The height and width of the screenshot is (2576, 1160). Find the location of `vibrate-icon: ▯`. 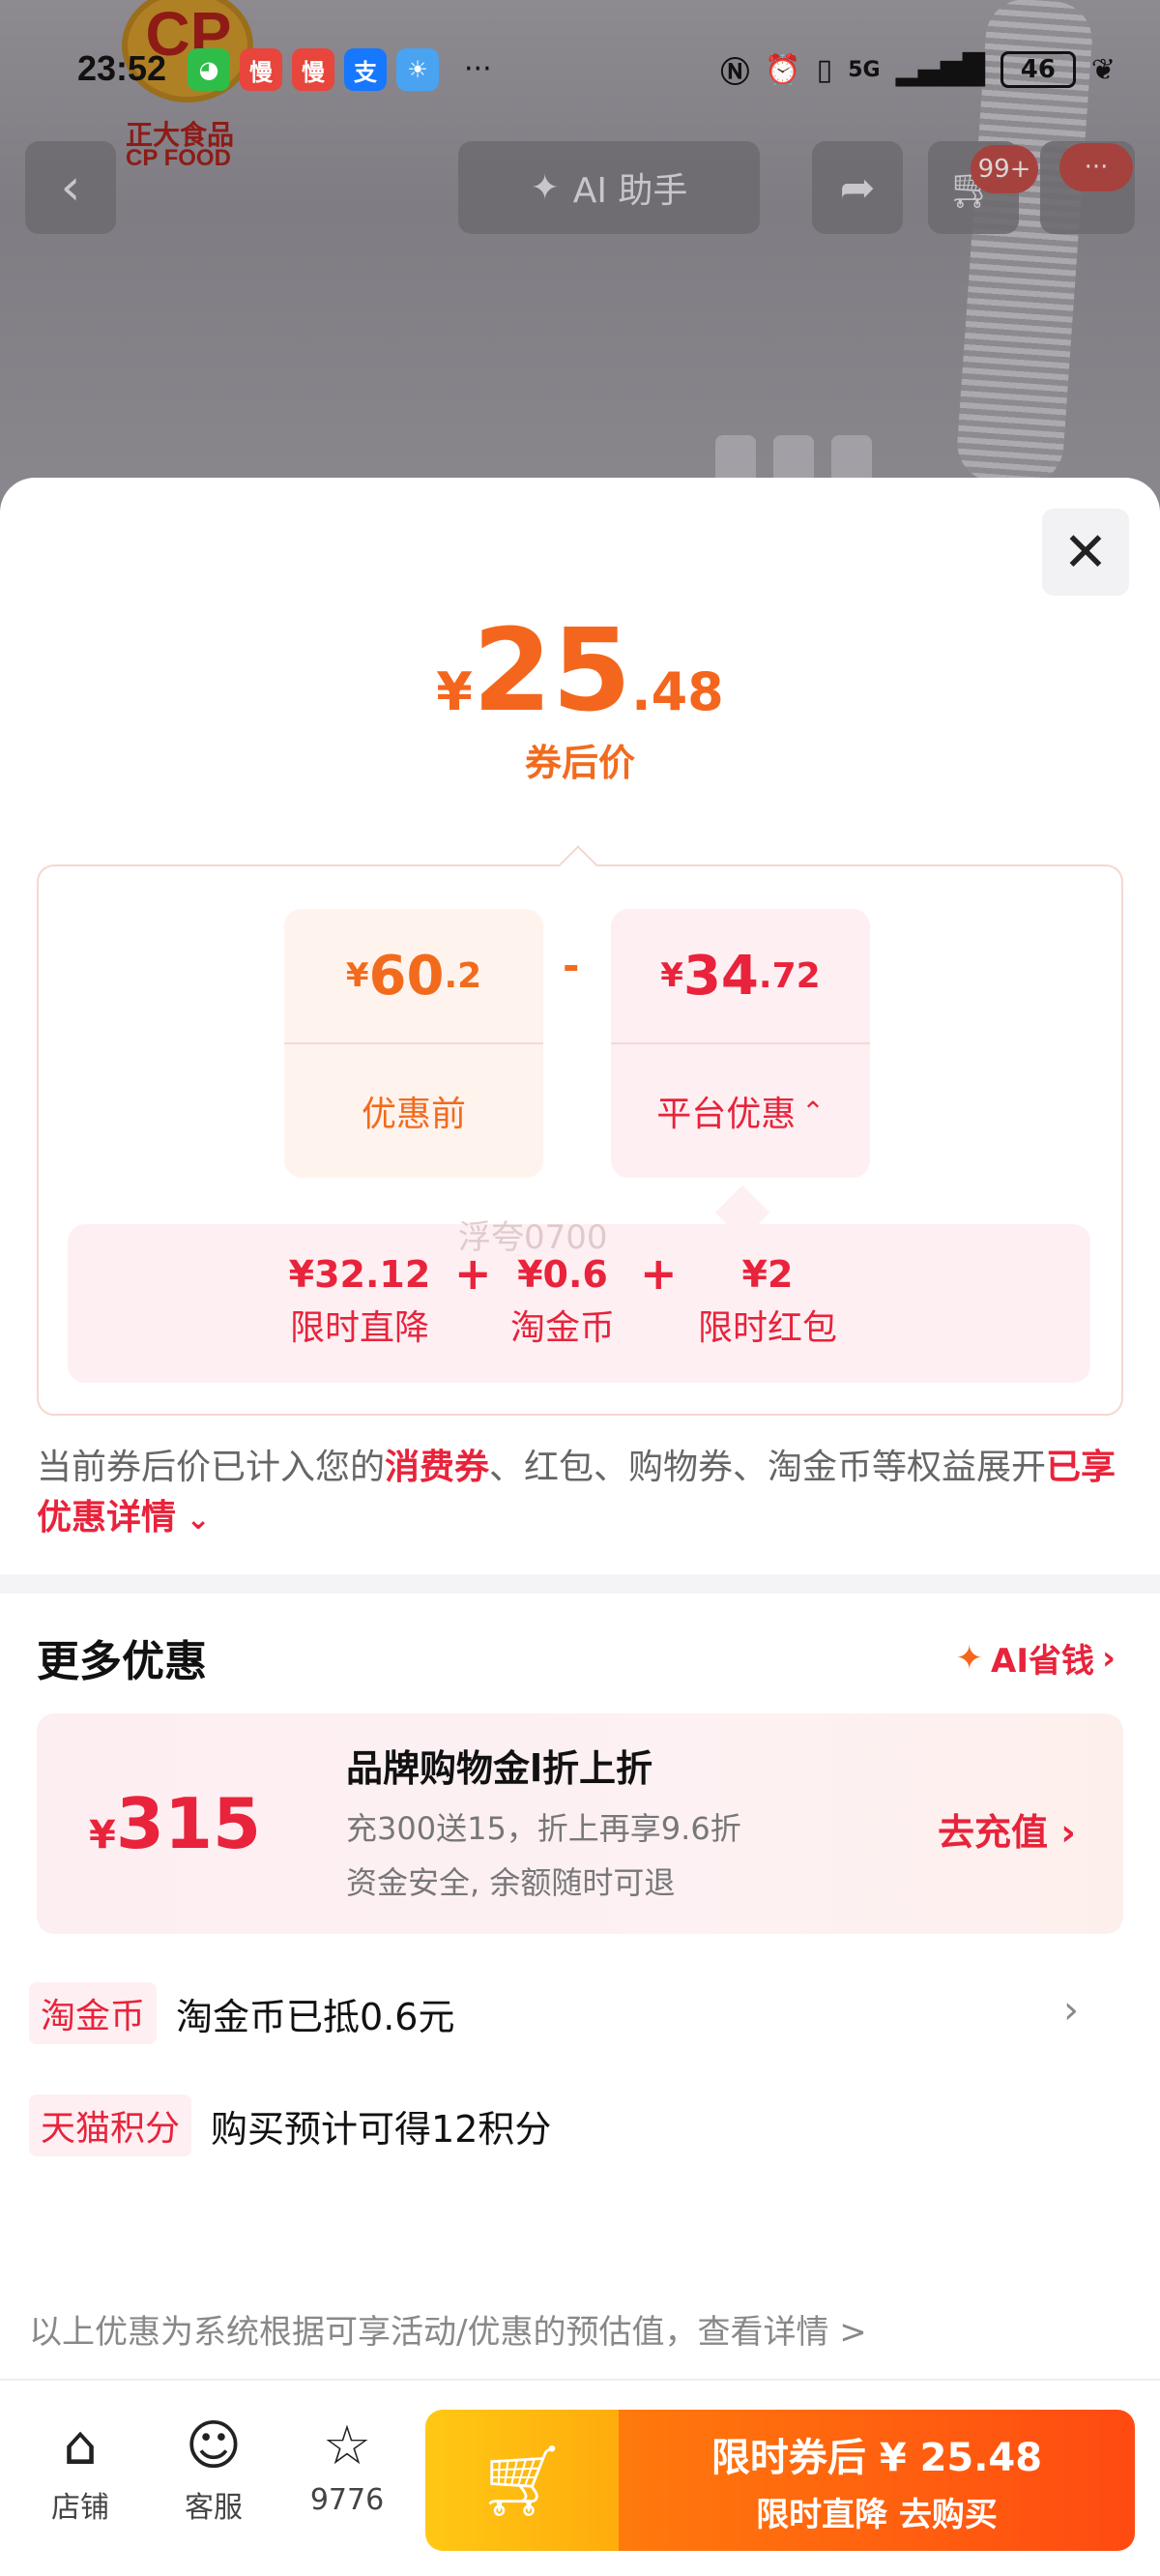

vibrate-icon: ▯ is located at coordinates (825, 69).